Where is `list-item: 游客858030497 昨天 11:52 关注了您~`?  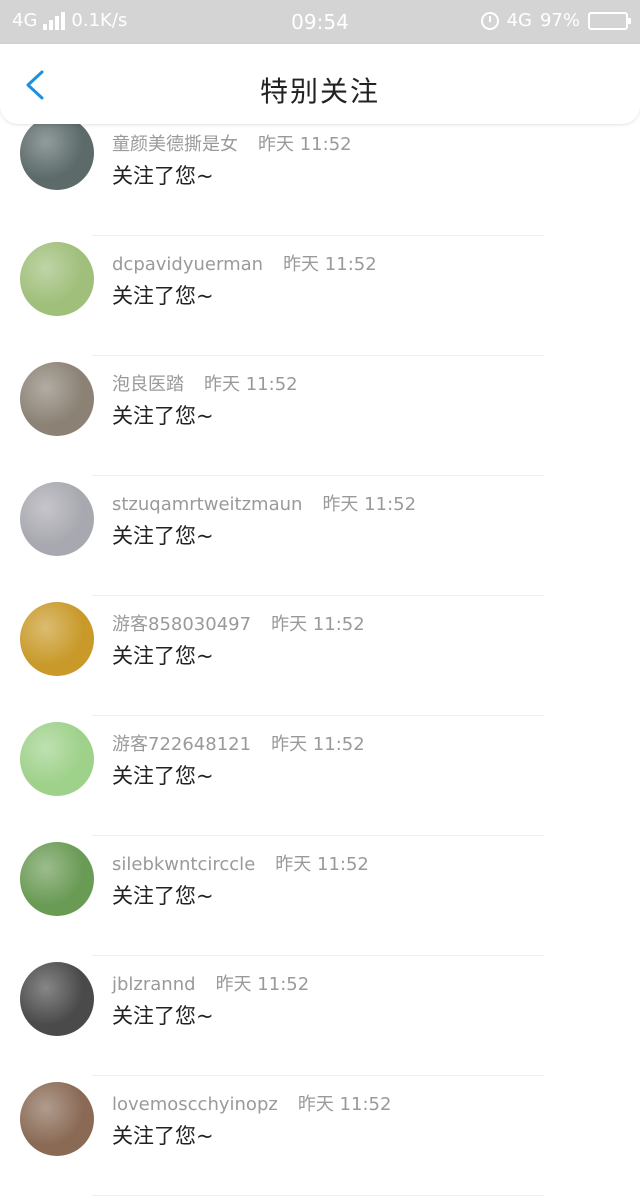
list-item: 游客858030497 昨天 11:52 关注了您~ is located at coordinates (320, 656).